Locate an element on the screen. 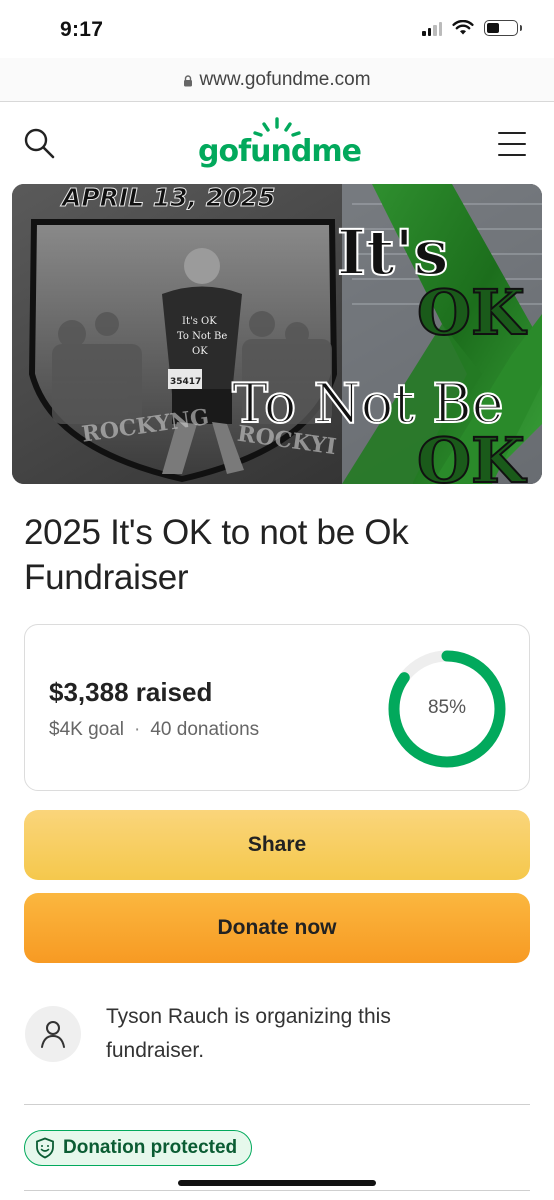  status-icons is located at coordinates (472, 28).